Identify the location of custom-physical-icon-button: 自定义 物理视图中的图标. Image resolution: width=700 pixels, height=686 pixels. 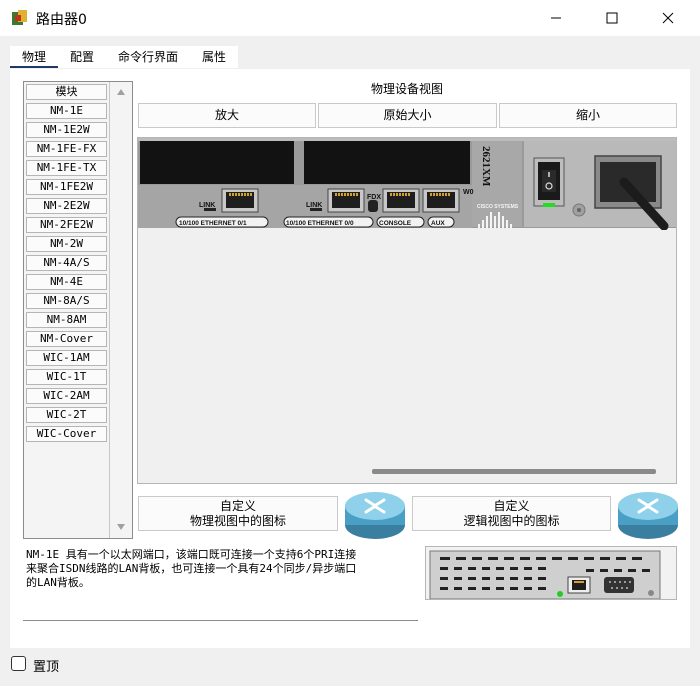
(238, 513).